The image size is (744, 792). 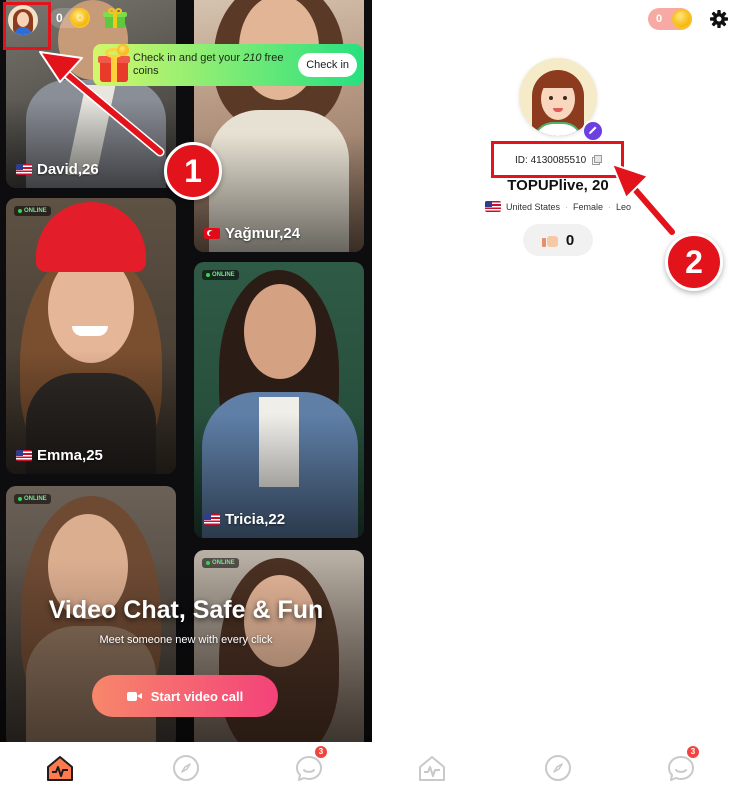 I want to click on start-video-call-button: Start video call, so click(x=185, y=696).